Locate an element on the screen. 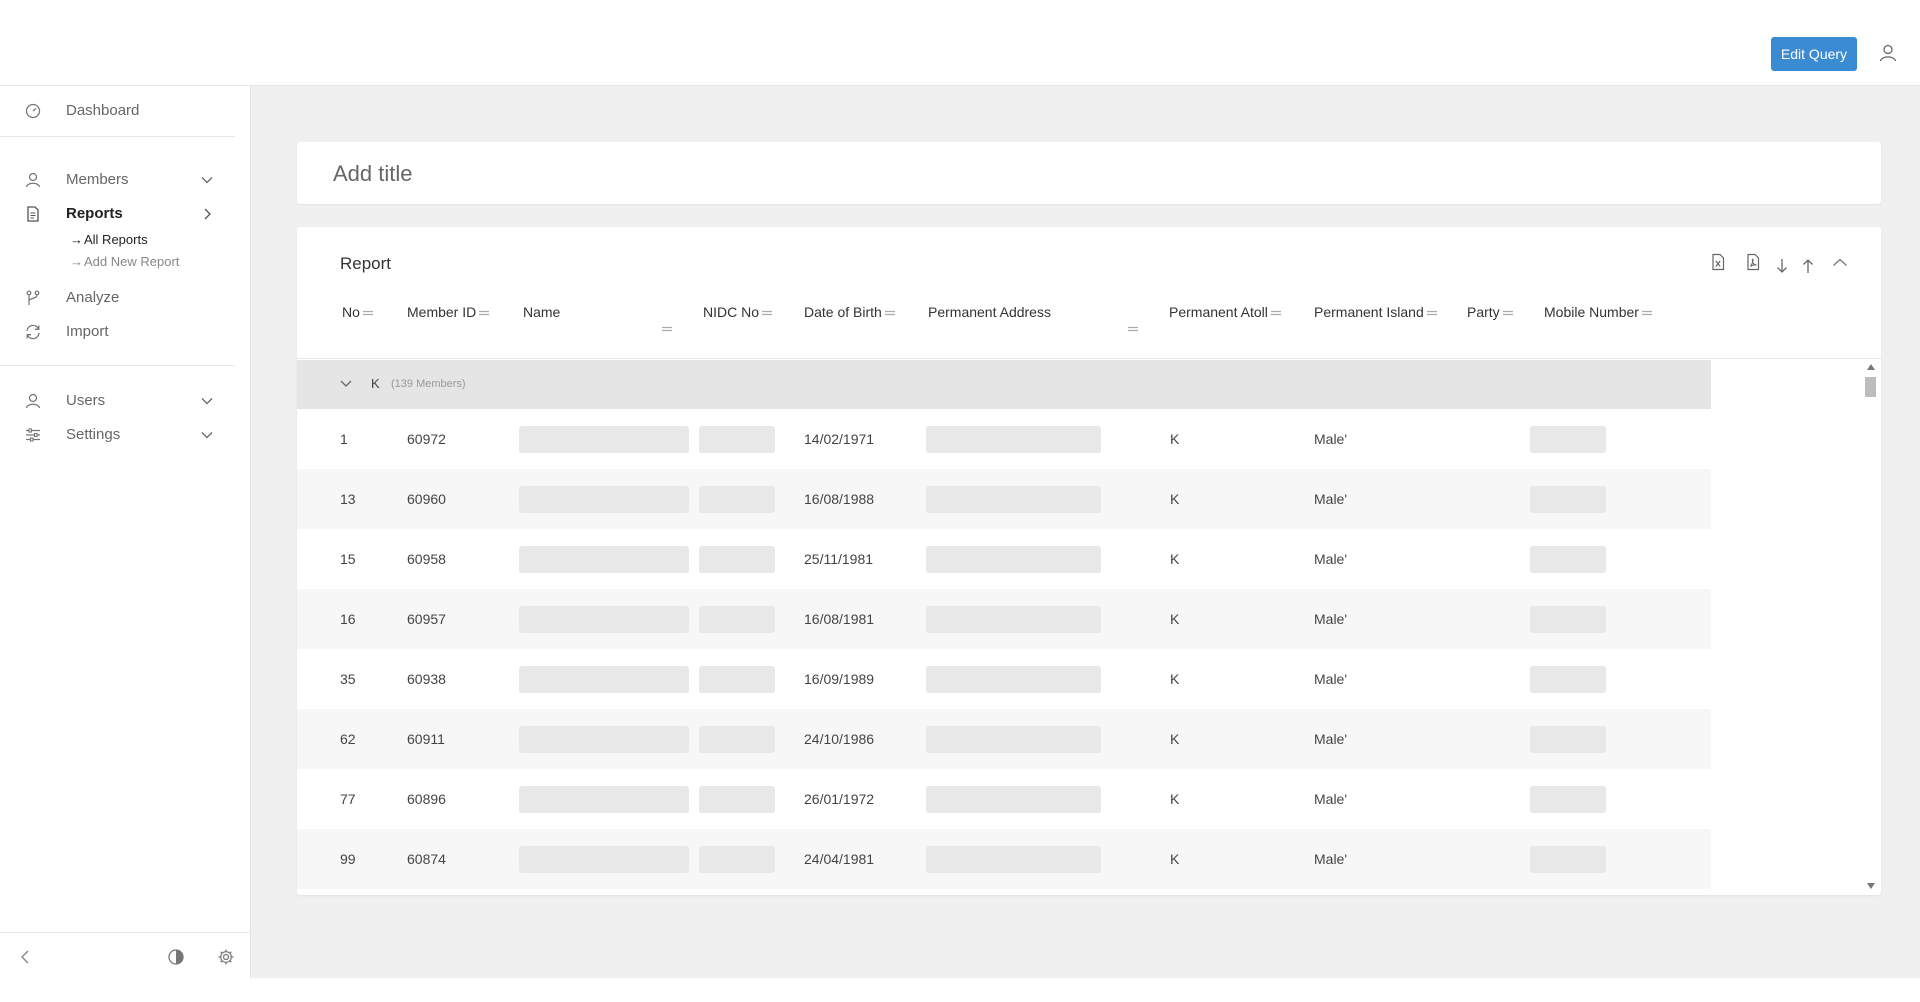 The width and height of the screenshot is (1920, 1002). sidebar-item-analyze: Analyze is located at coordinates (125, 298).